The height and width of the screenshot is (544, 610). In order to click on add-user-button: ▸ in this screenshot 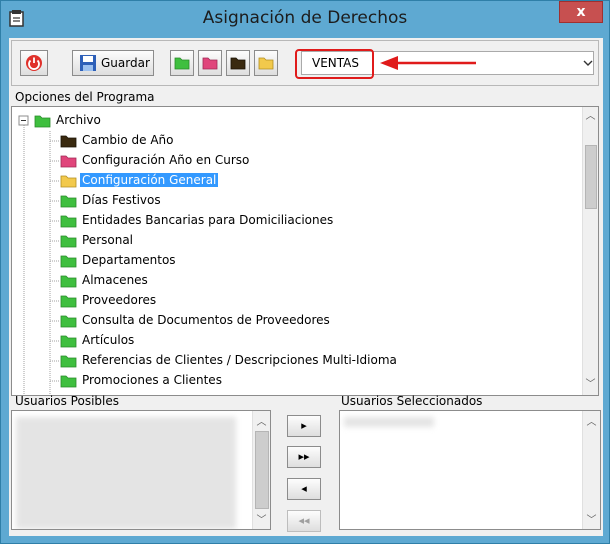, I will do `click(304, 426)`.